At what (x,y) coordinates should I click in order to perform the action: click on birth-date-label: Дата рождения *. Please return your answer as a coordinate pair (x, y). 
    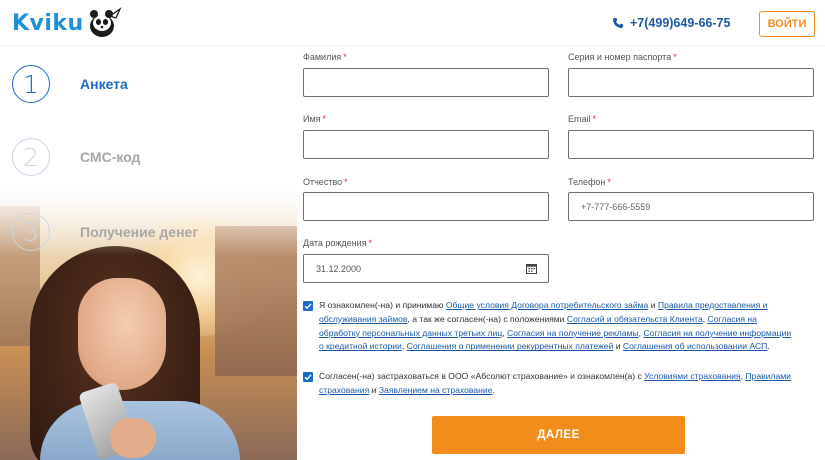
    Looking at the image, I should click on (338, 243).